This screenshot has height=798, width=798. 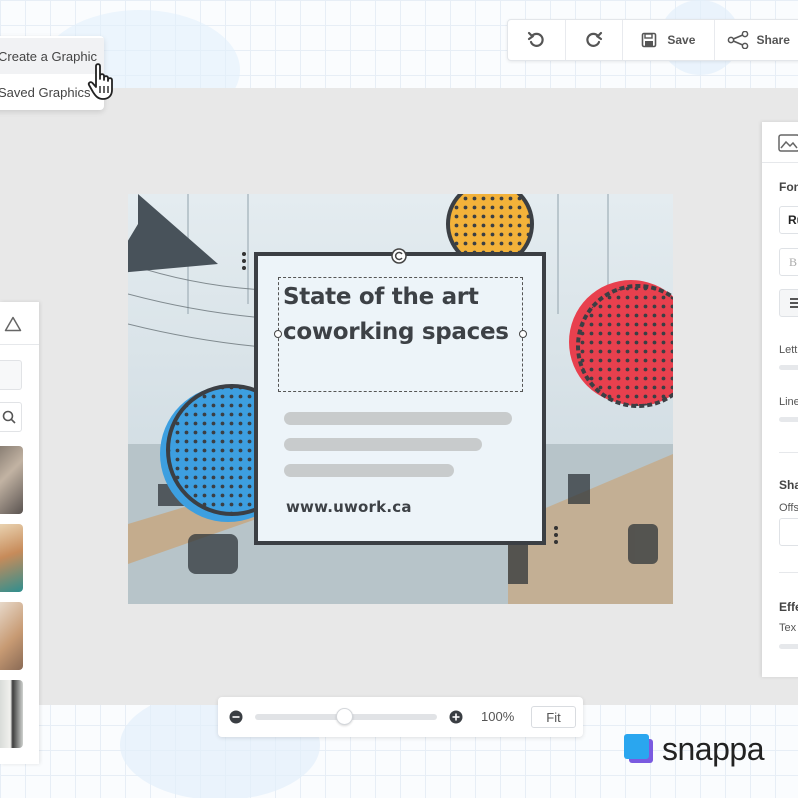 I want to click on snappa-logo-icon, so click(x=638, y=748).